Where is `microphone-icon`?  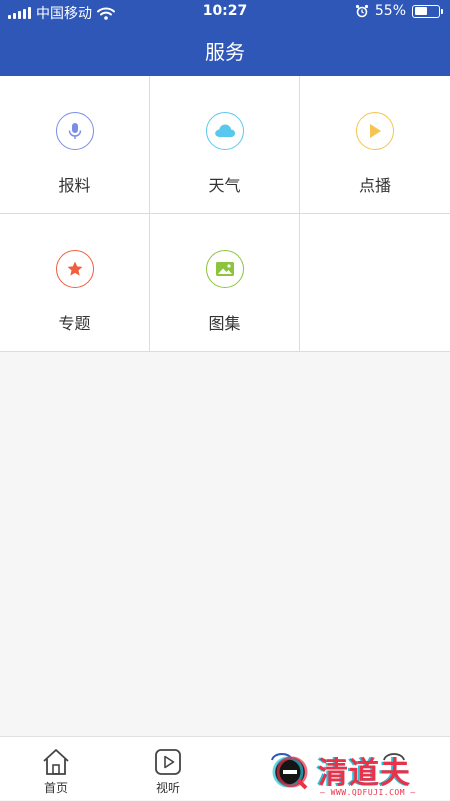 microphone-icon is located at coordinates (74, 131).